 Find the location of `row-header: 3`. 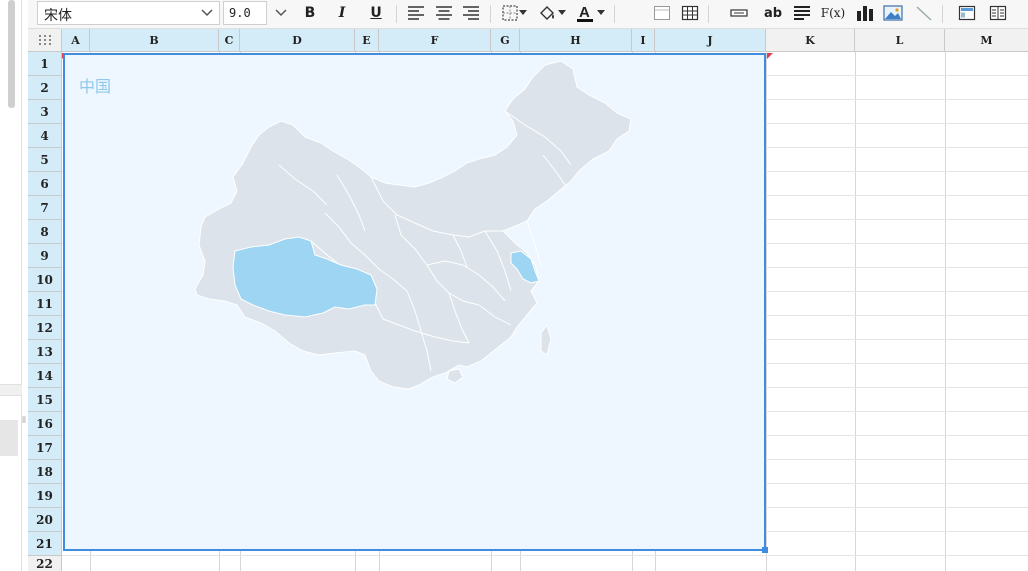

row-header: 3 is located at coordinates (45, 112).